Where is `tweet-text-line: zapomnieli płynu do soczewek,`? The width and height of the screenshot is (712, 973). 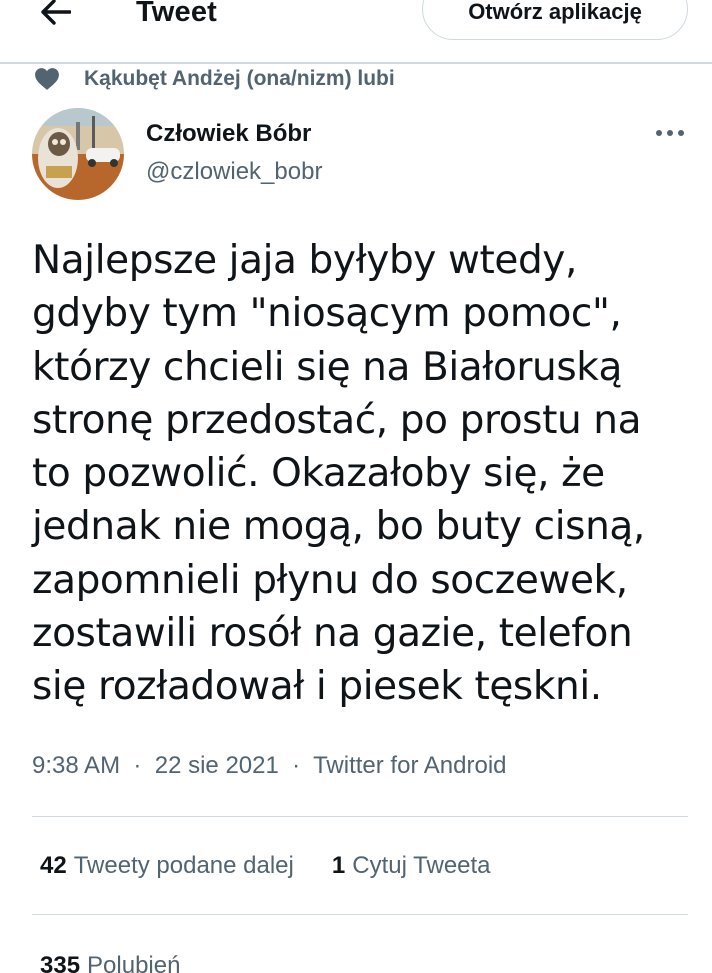 tweet-text-line: zapomnieli płynu do soczewek, is located at coordinates (330, 580).